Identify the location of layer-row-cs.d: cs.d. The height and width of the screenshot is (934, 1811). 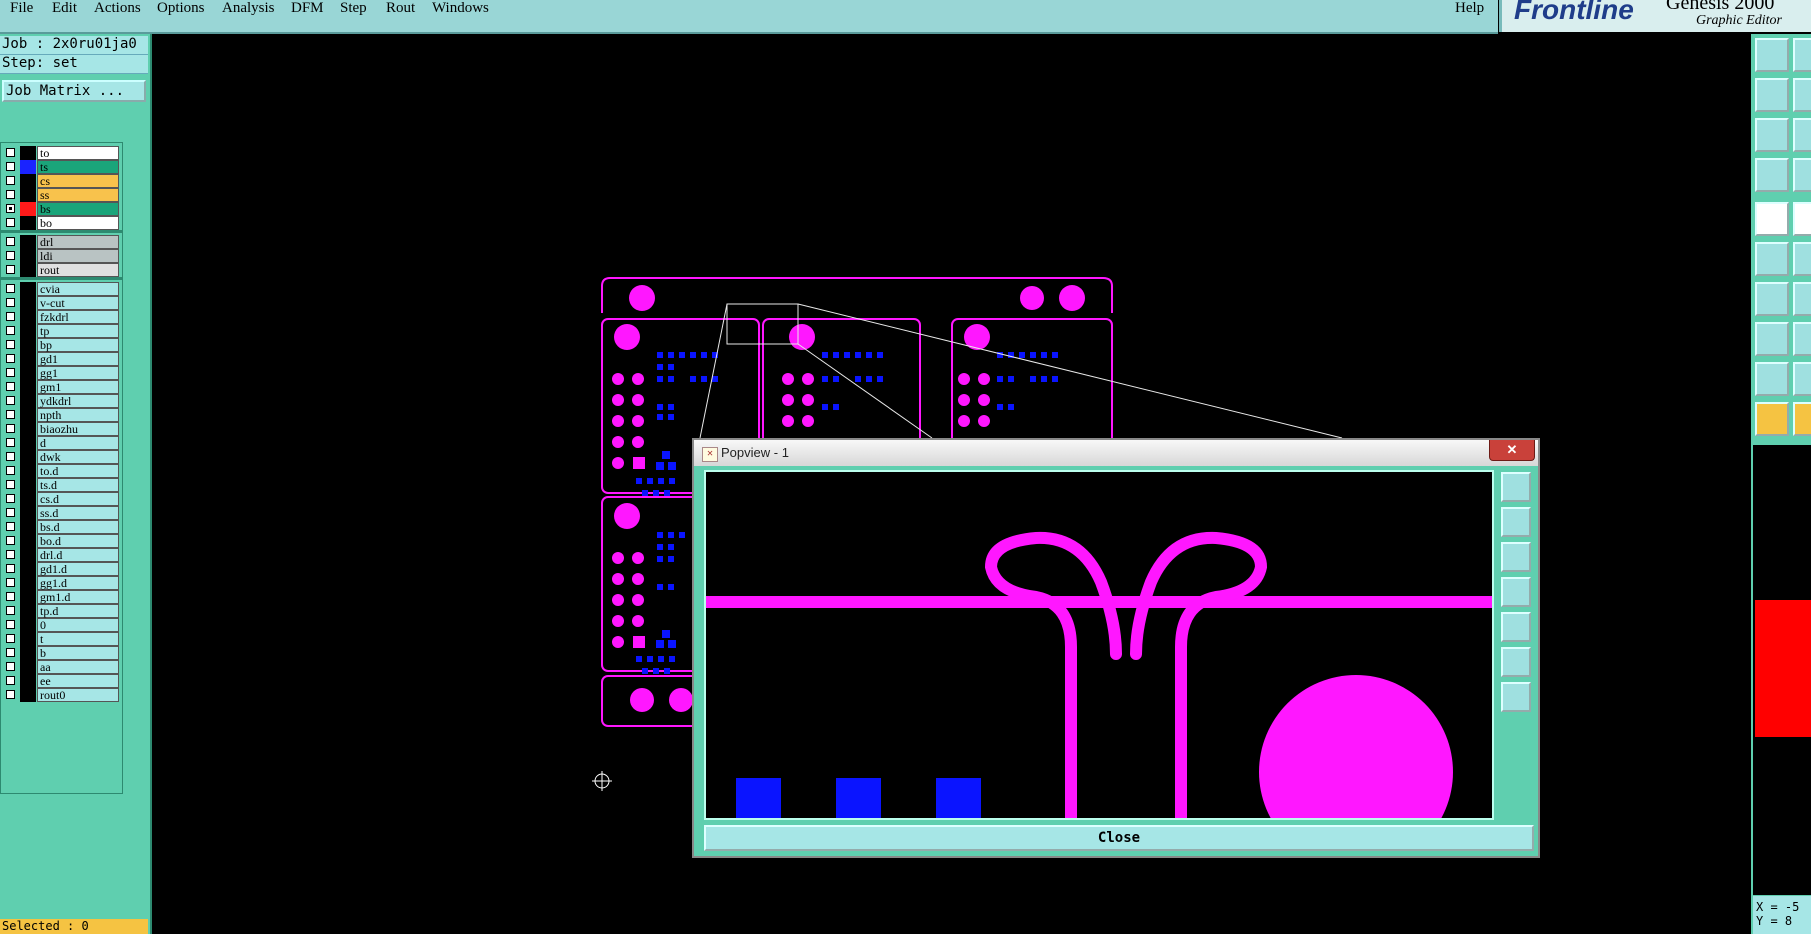
(61, 499).